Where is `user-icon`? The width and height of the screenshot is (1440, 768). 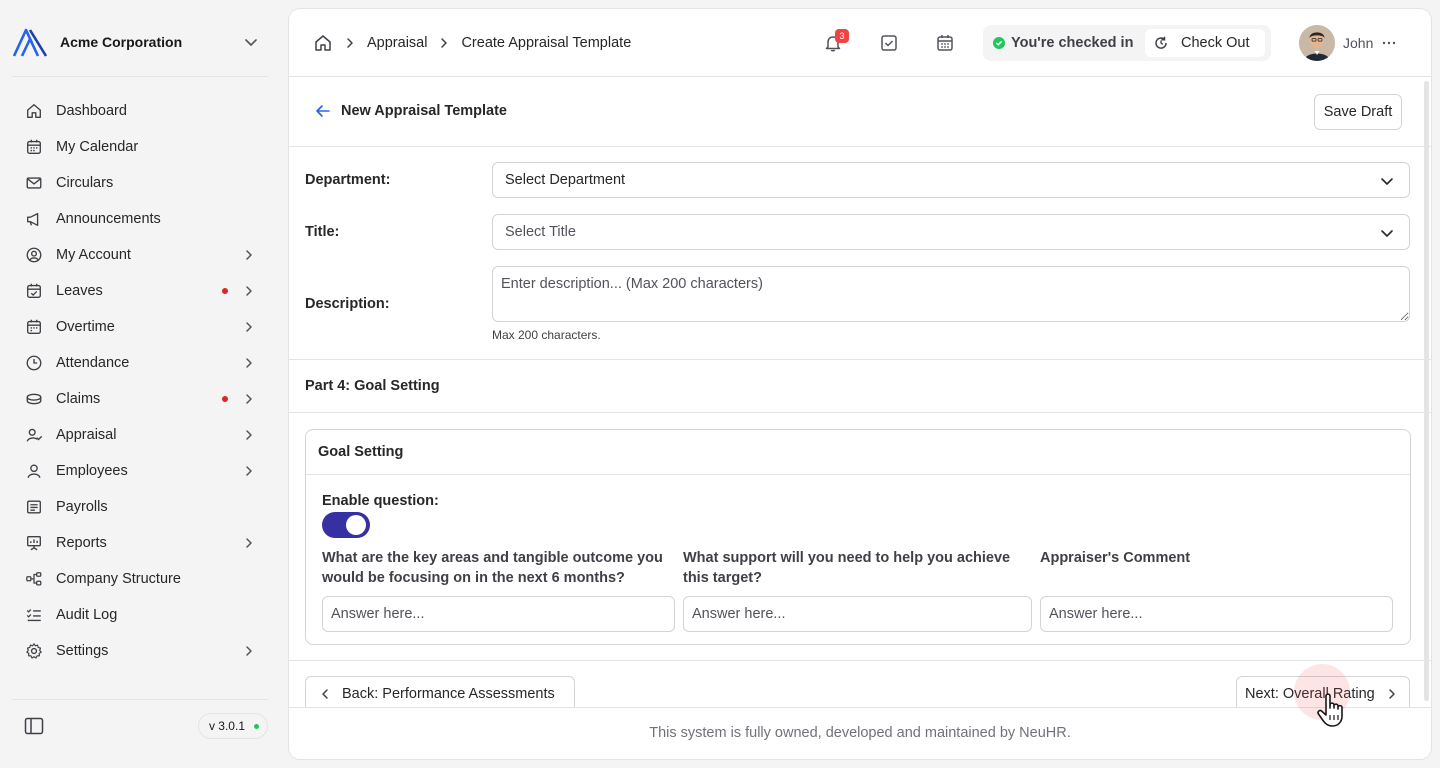 user-icon is located at coordinates (34, 471).